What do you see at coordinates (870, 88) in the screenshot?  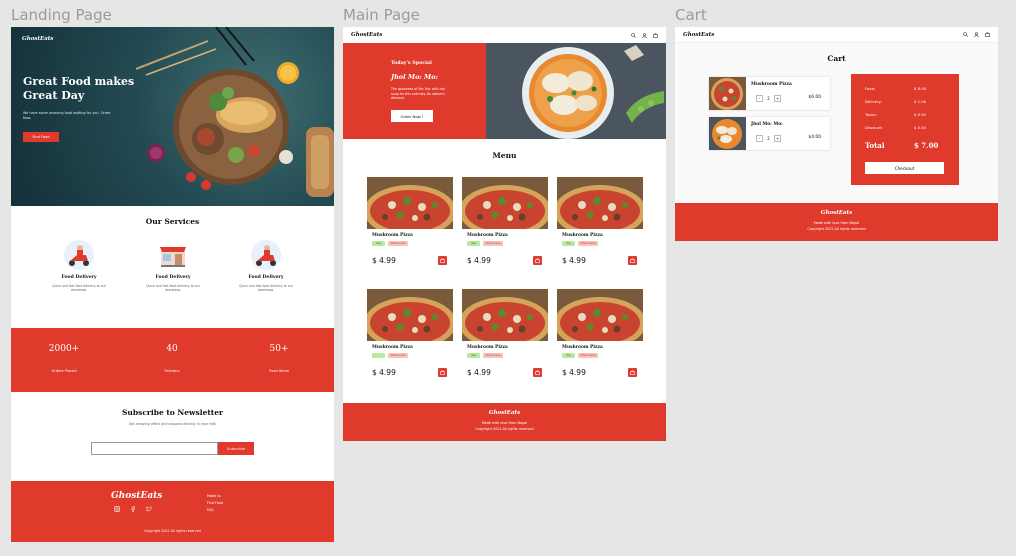 I see `summary-label: Food:` at bounding box center [870, 88].